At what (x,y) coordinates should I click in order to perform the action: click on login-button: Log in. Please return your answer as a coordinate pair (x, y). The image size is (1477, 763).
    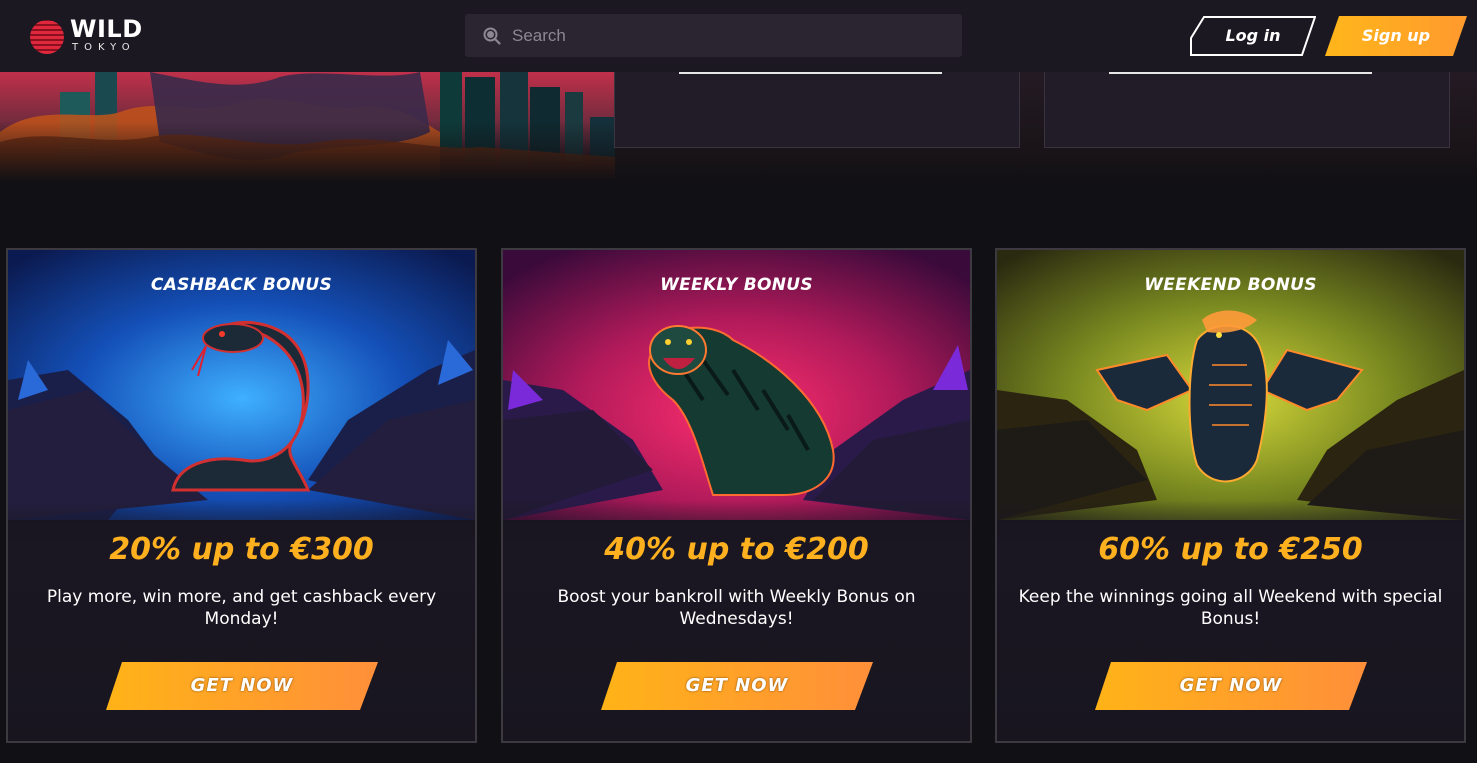
    Looking at the image, I should click on (1253, 36).